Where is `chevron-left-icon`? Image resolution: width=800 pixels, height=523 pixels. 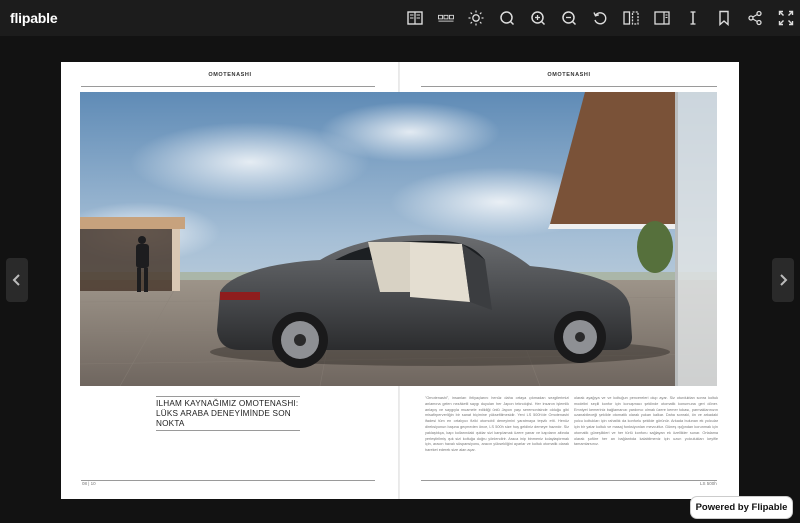 chevron-left-icon is located at coordinates (16, 280).